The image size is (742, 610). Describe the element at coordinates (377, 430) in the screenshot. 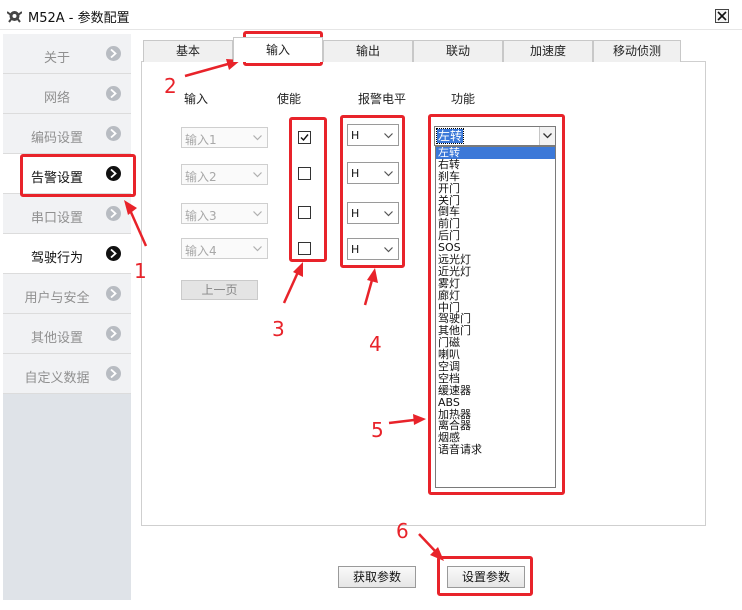

I see `annotation-number-5: 5` at that location.